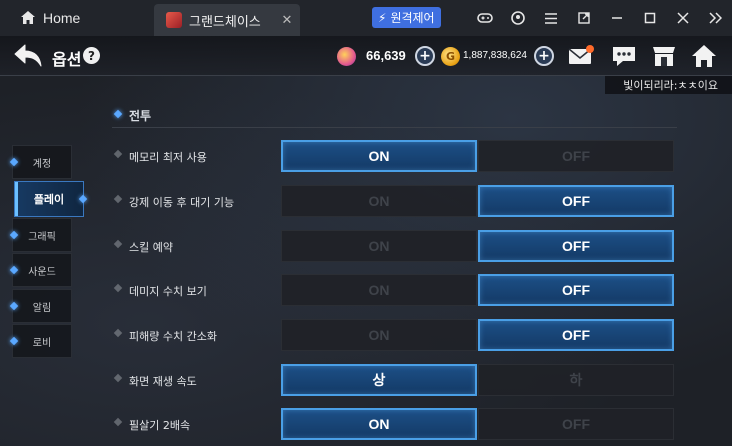 The width and height of the screenshot is (732, 446). I want to click on setting-option-left-button: 상, so click(379, 380).